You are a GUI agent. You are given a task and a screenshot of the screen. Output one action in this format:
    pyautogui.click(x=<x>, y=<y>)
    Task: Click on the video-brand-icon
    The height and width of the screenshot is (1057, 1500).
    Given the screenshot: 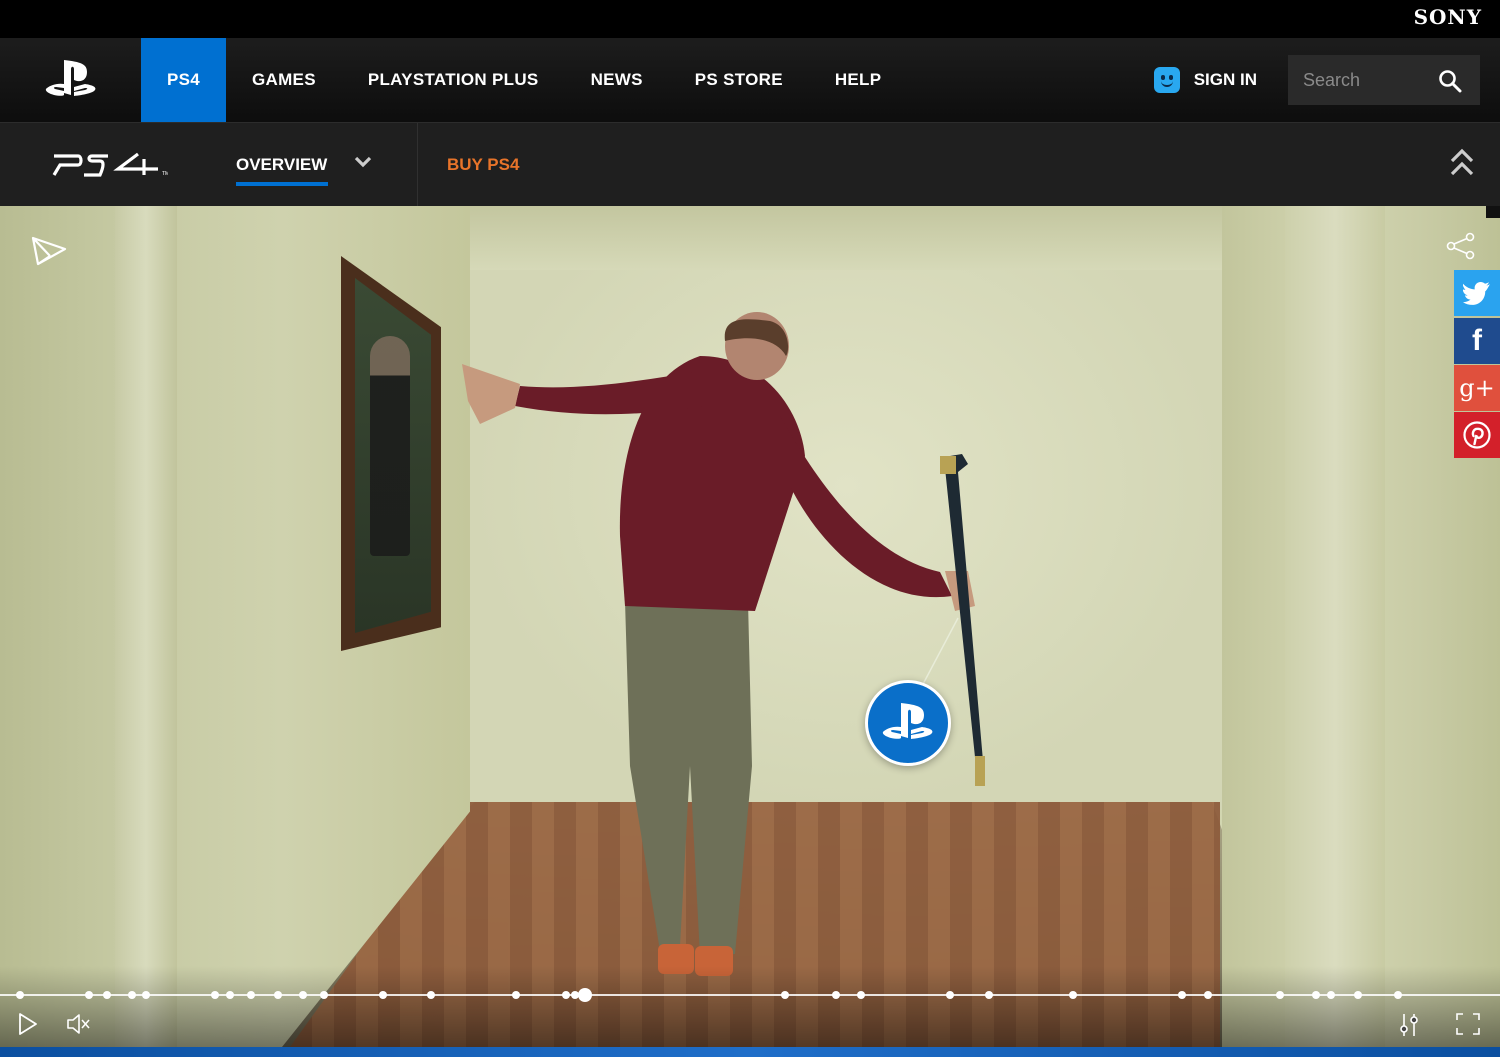 What is the action you would take?
    pyautogui.click(x=49, y=251)
    